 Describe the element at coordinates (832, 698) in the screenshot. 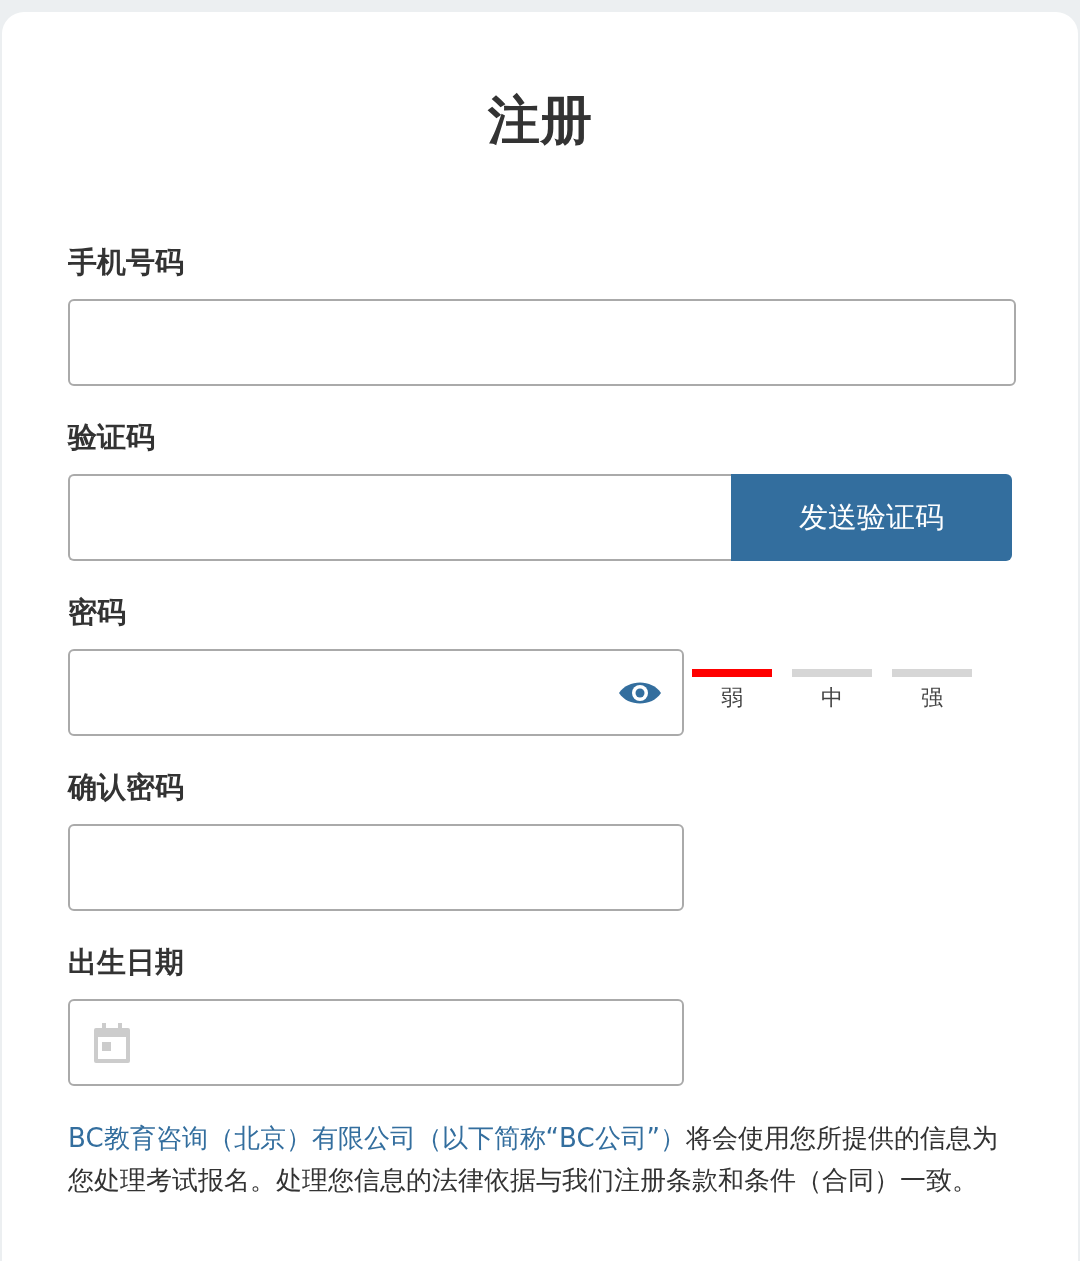

I see `strength-label: 中` at that location.